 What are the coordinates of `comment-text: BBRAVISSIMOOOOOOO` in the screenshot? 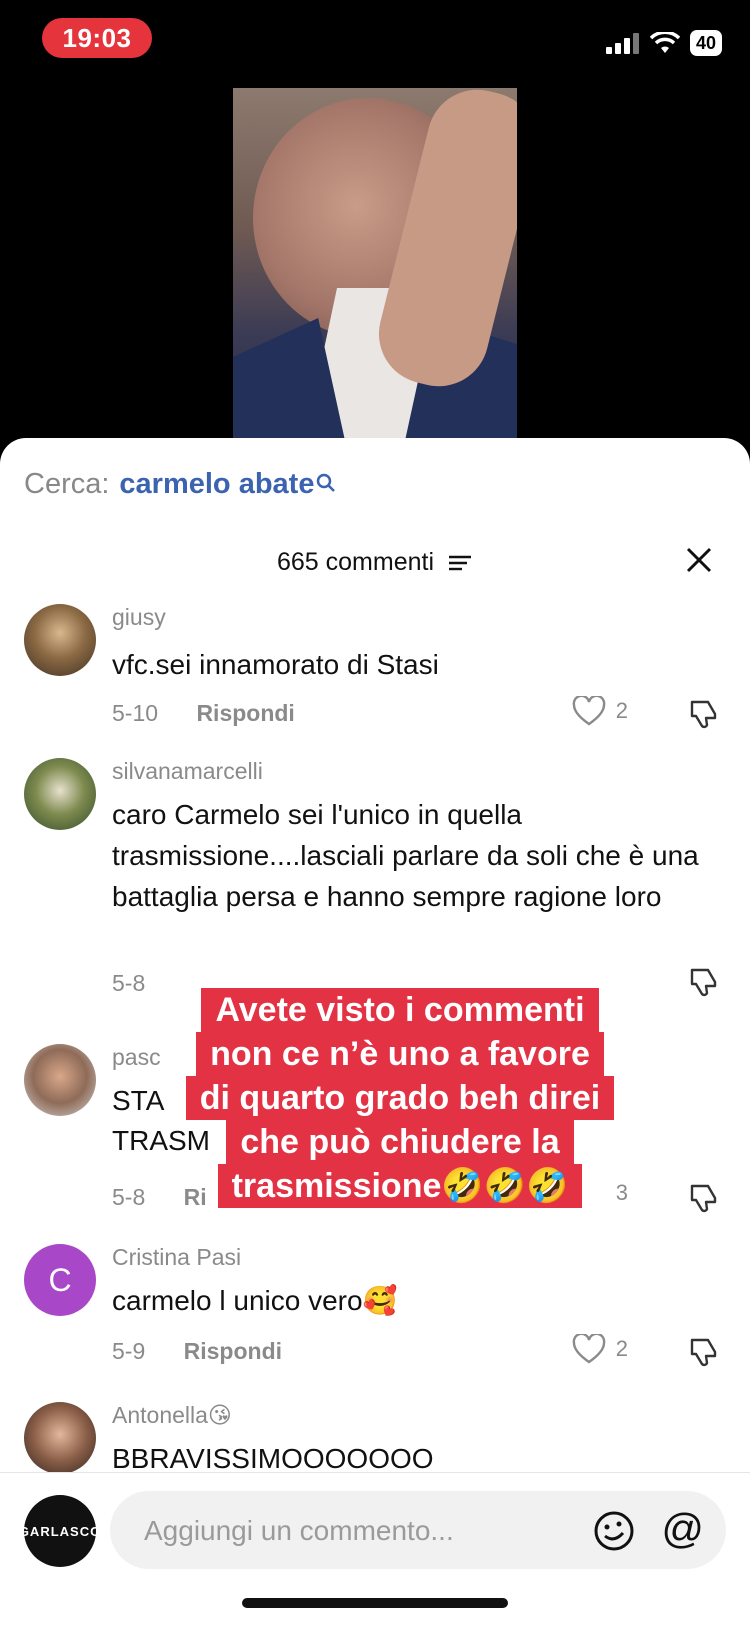 It's located at (273, 1457).